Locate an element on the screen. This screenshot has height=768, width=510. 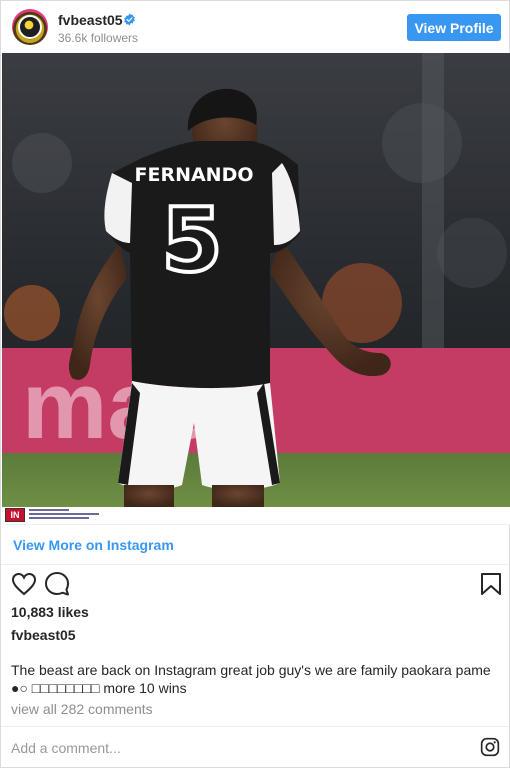
jersey-name: FERNANDO is located at coordinates (193, 175).